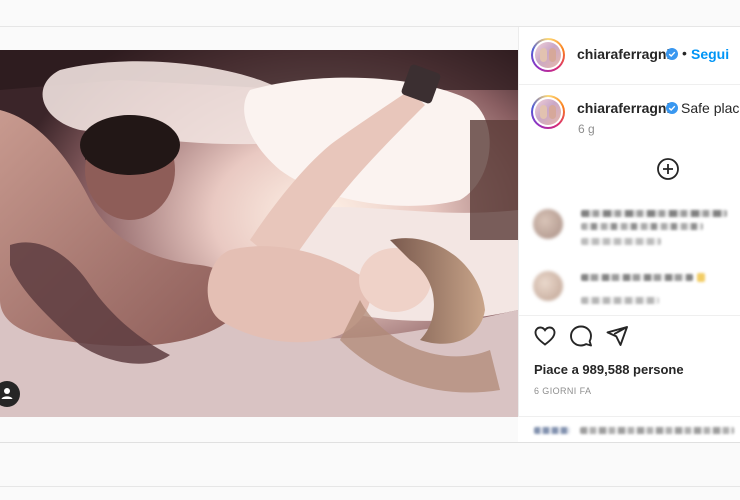 This screenshot has width=740, height=500. I want to click on user-tag-icon, so click(7, 391).